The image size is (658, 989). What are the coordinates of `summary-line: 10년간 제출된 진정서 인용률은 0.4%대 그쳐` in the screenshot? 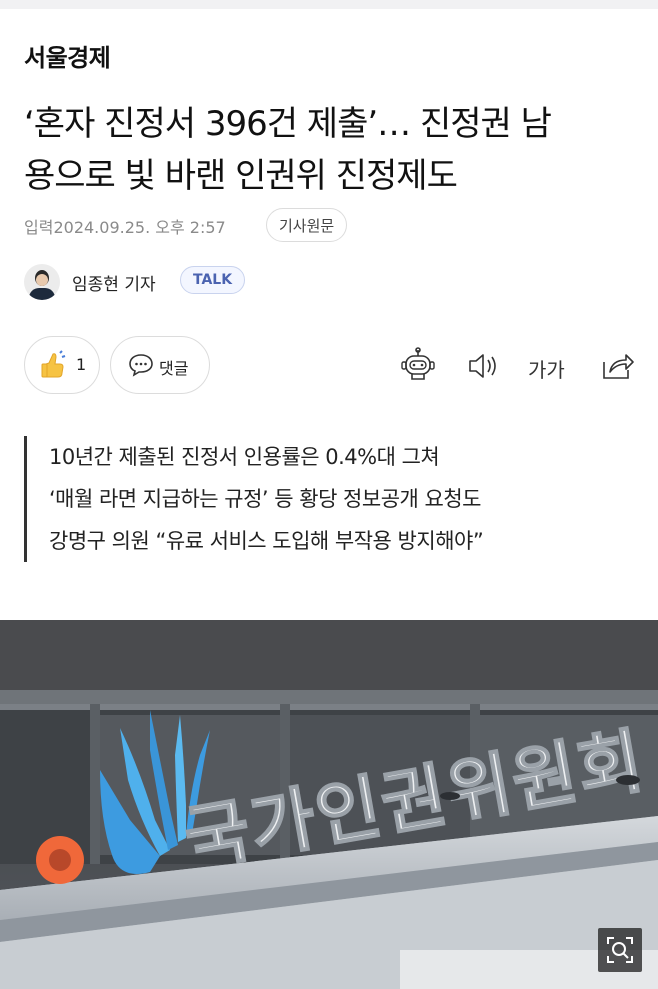 It's located at (244, 457).